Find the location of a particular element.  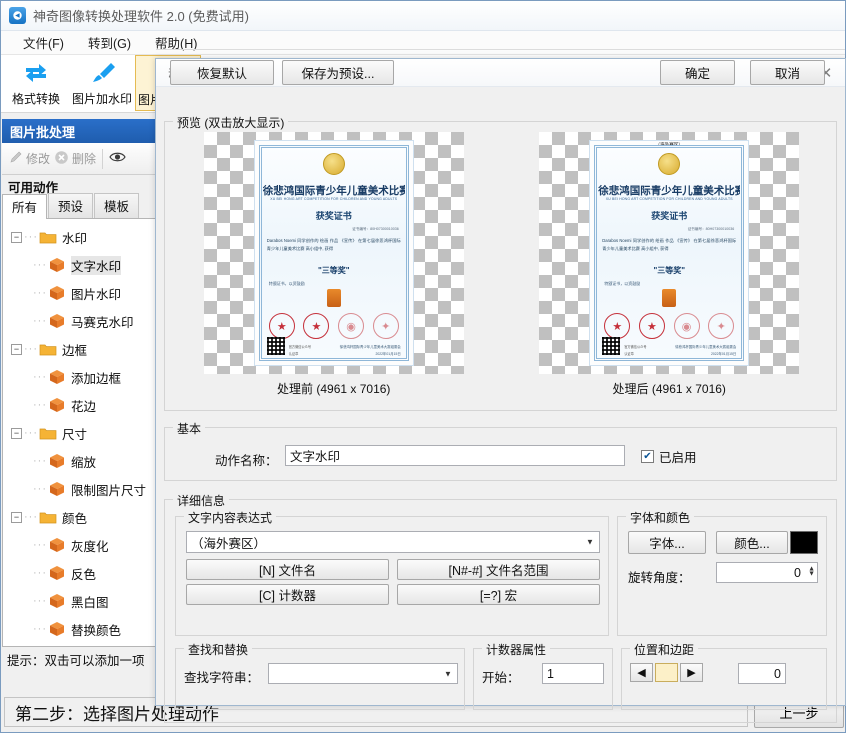

brush-icon is located at coordinates (102, 73).